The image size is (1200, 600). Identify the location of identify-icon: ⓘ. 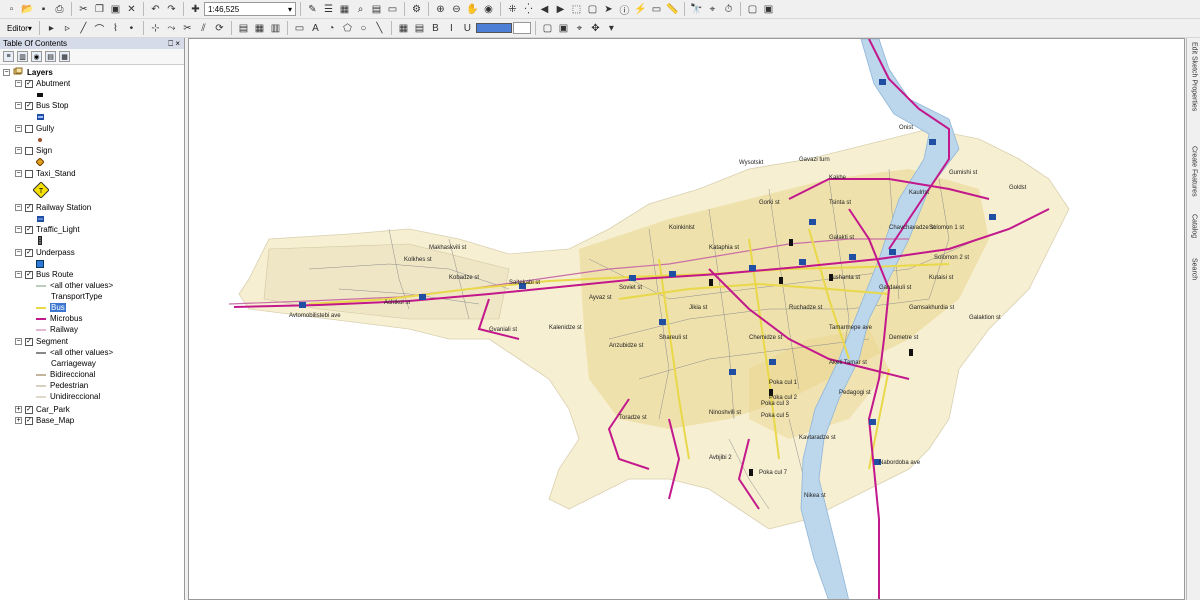
(624, 9).